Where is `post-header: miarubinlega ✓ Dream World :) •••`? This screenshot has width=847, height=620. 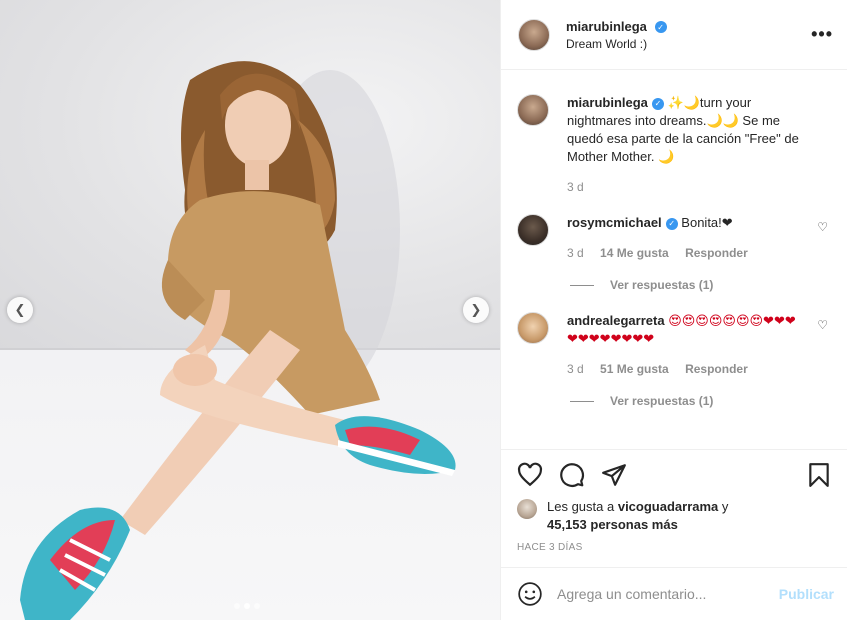
post-header: miarubinlega ✓ Dream World :) ••• is located at coordinates (674, 35).